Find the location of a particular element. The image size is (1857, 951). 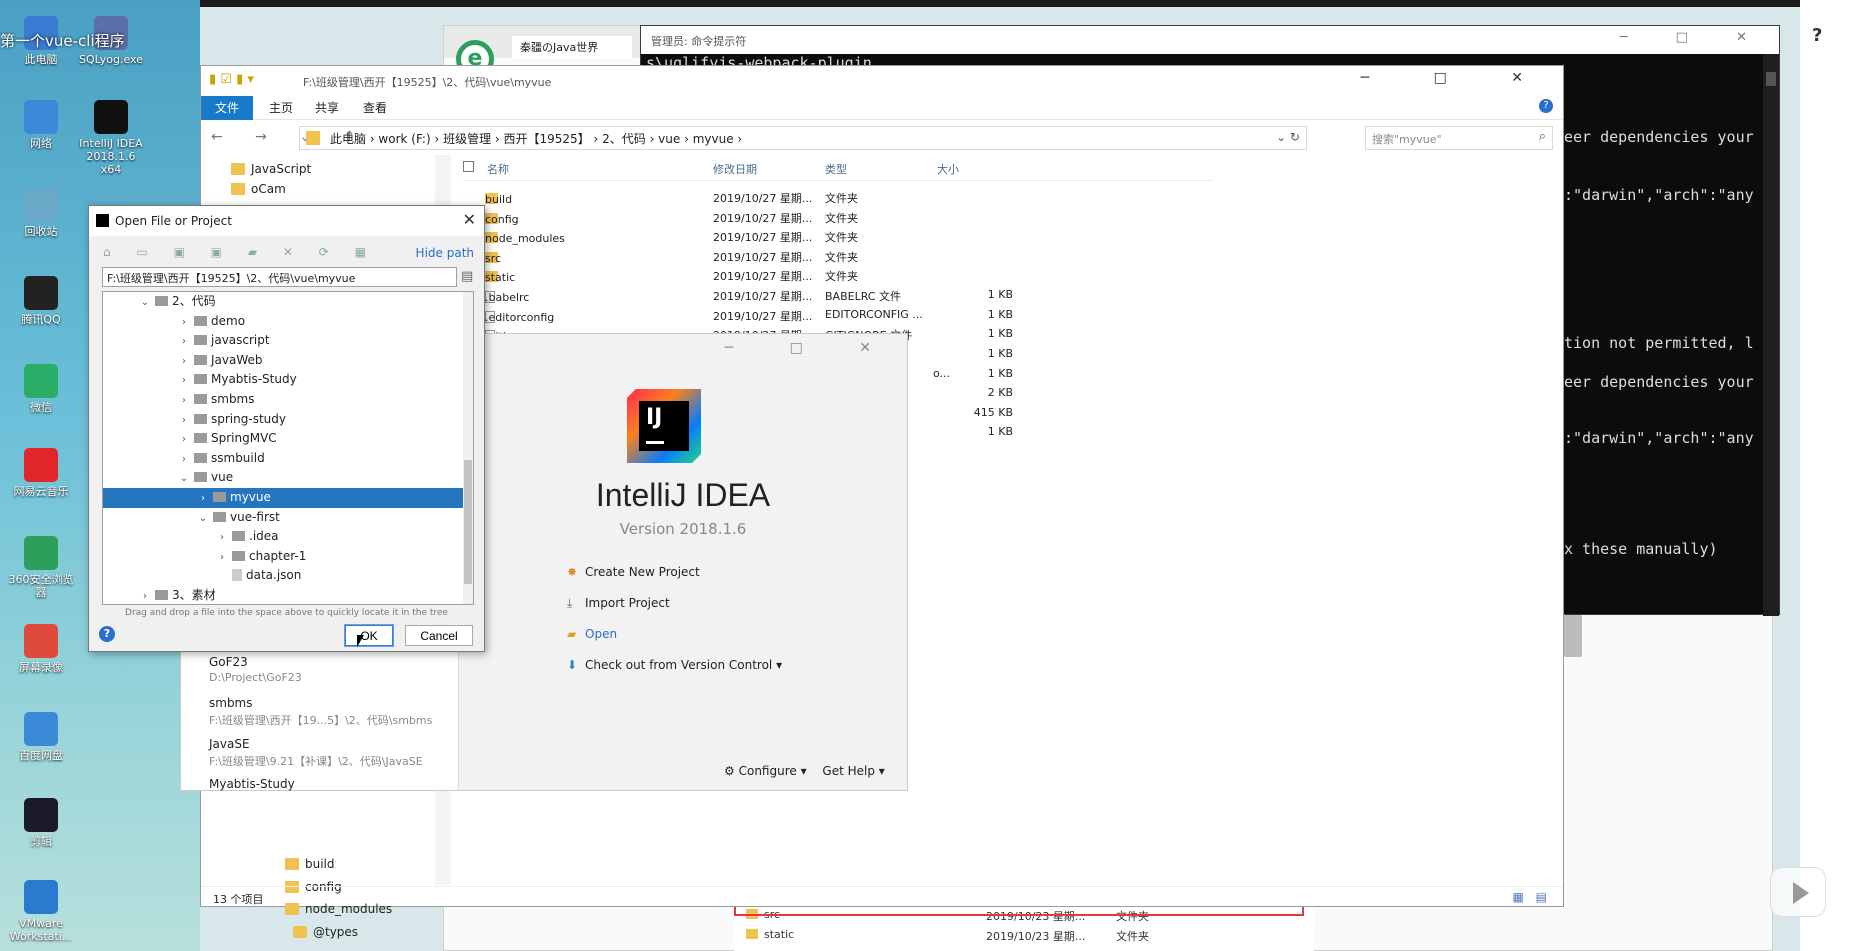

intellij-small-icon is located at coordinates (102, 220).